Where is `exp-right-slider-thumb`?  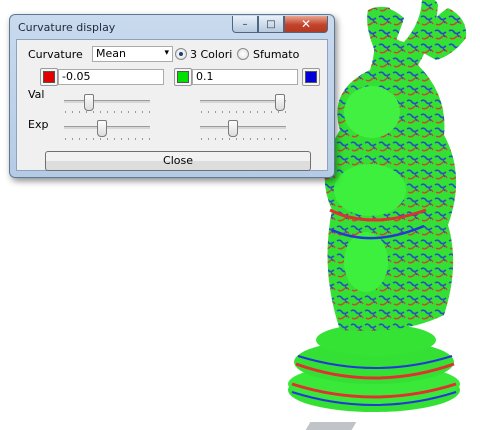 exp-right-slider-thumb is located at coordinates (233, 128).